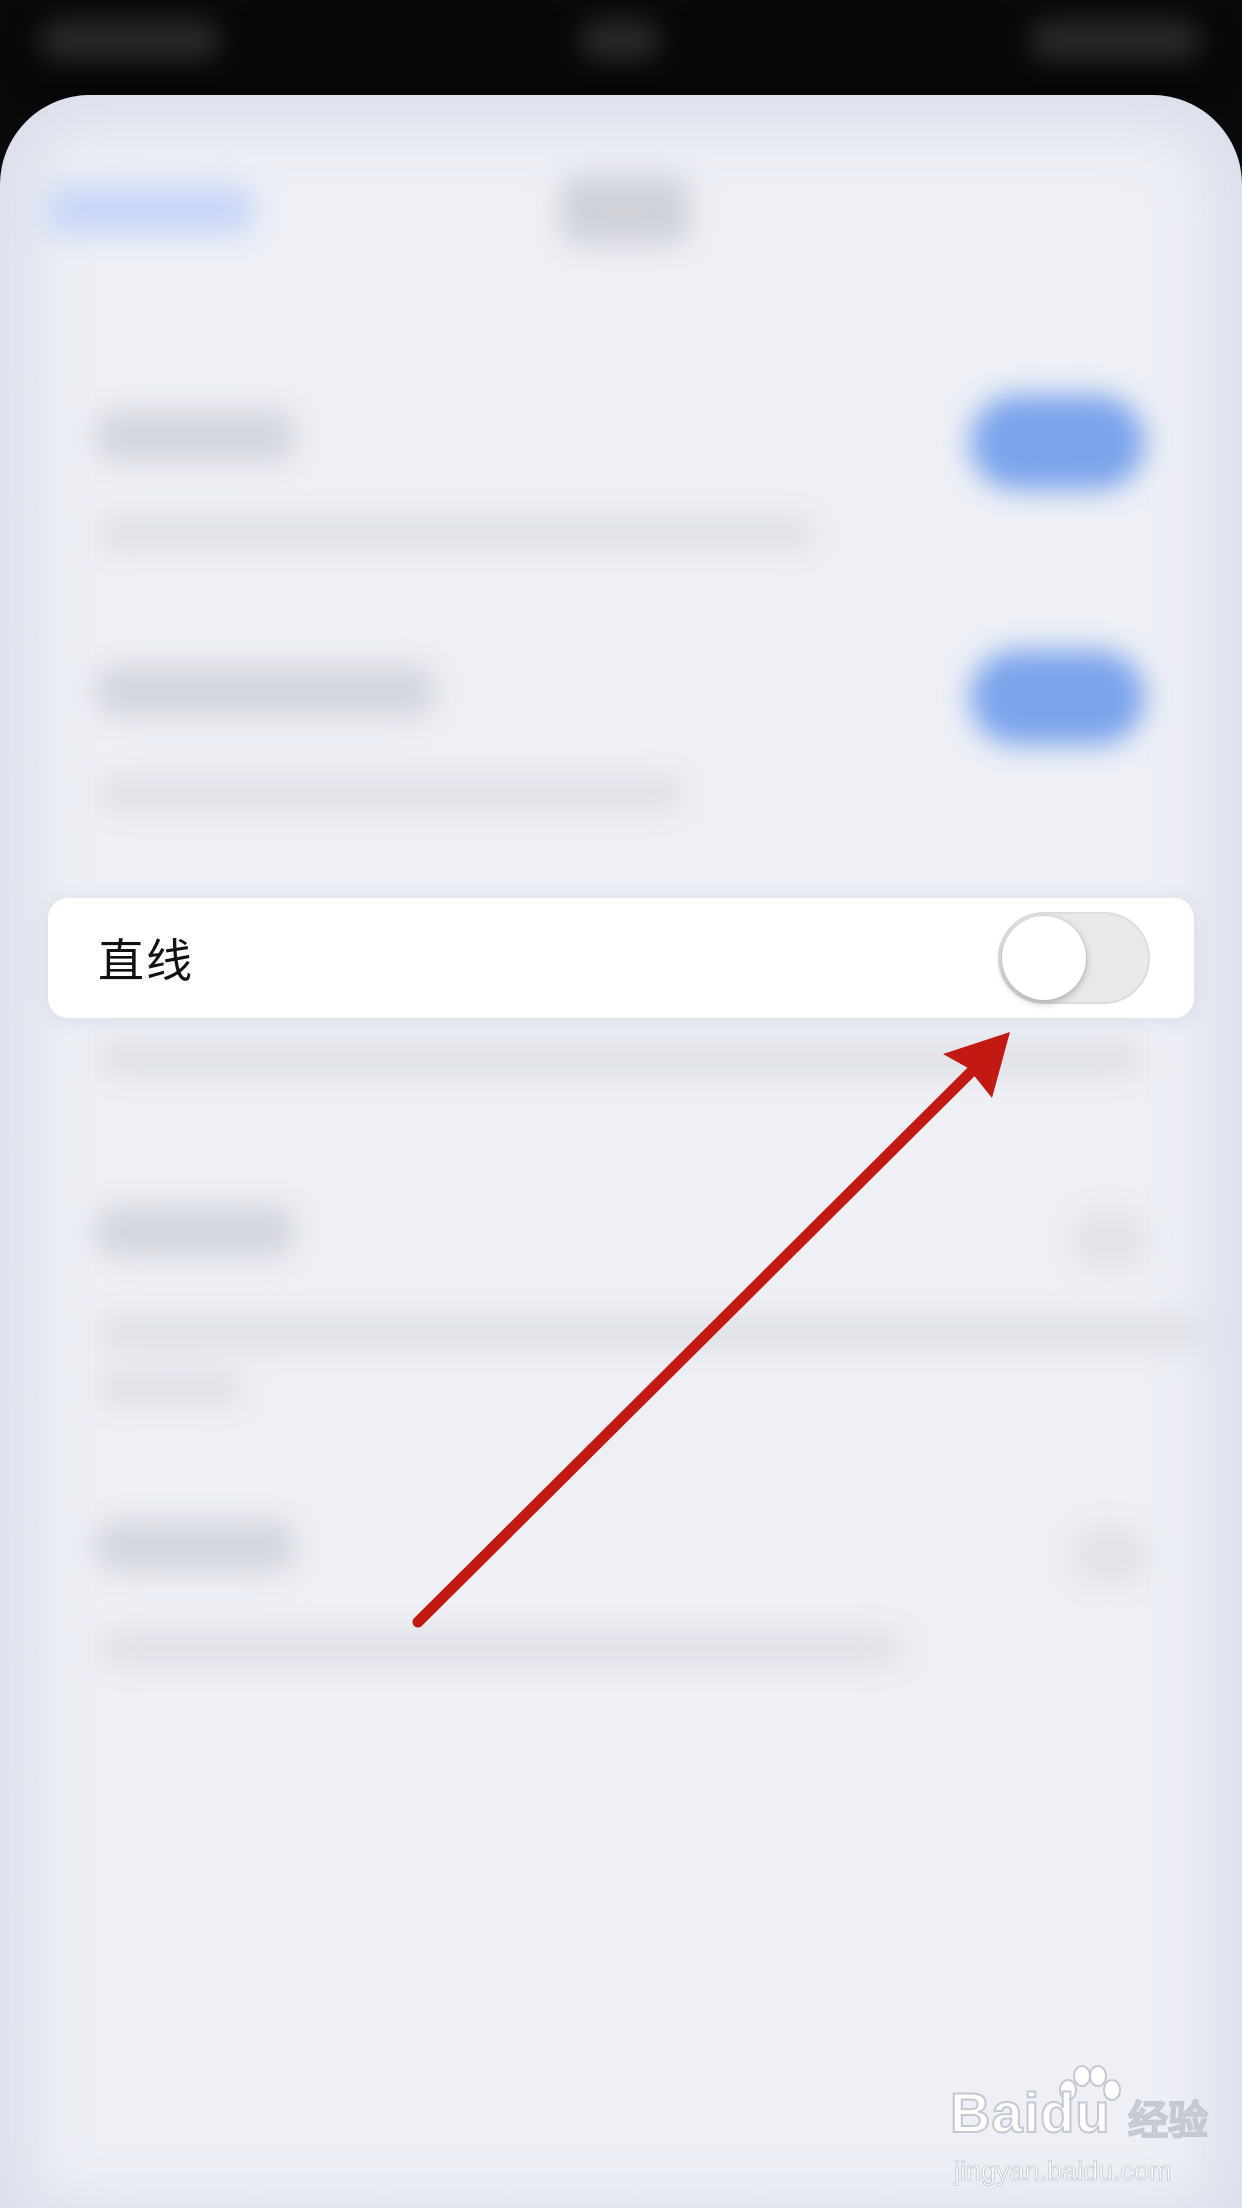  Describe the element at coordinates (625, 210) in the screenshot. I see `page-title` at that location.